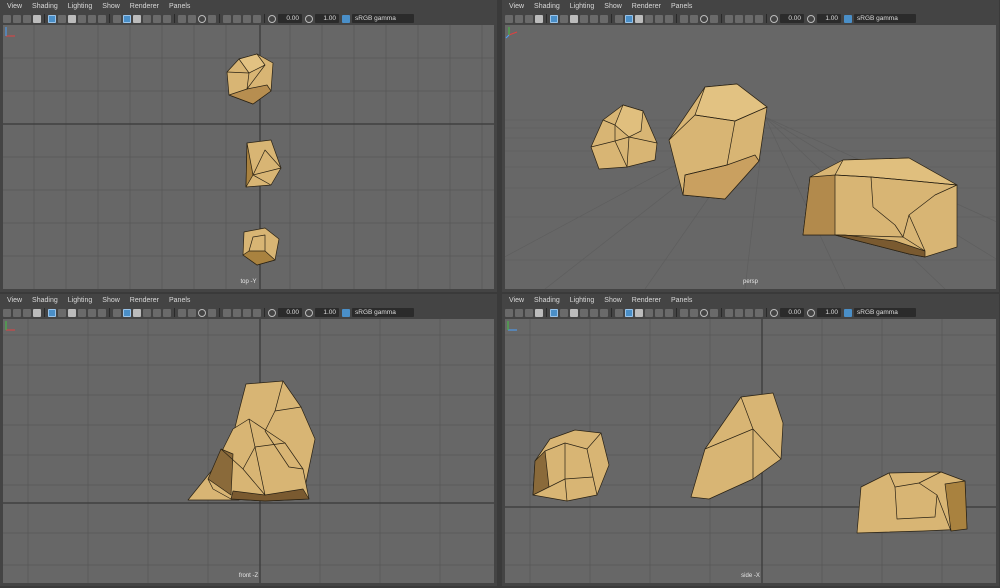 The image size is (1000, 588). I want to click on exposure-icon, so click(774, 312).